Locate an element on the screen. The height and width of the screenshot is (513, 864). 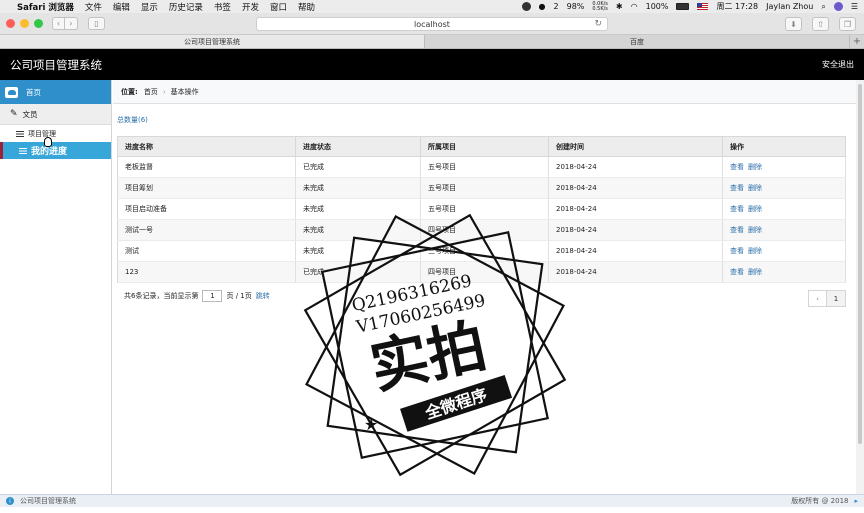
battery-icon is located at coordinates (683, 6).